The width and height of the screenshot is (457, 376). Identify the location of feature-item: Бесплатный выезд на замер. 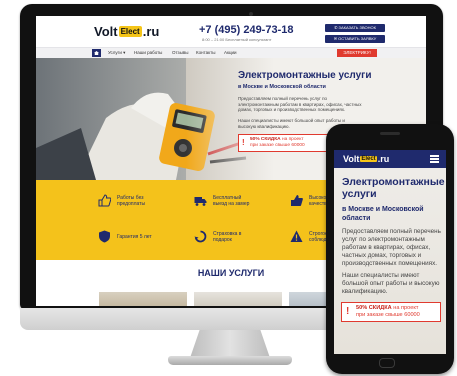
(223, 200).